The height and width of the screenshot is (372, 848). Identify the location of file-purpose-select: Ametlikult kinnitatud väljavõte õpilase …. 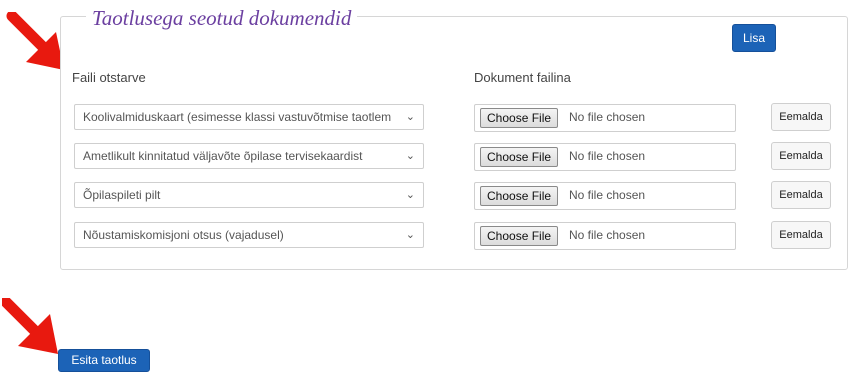
(249, 156).